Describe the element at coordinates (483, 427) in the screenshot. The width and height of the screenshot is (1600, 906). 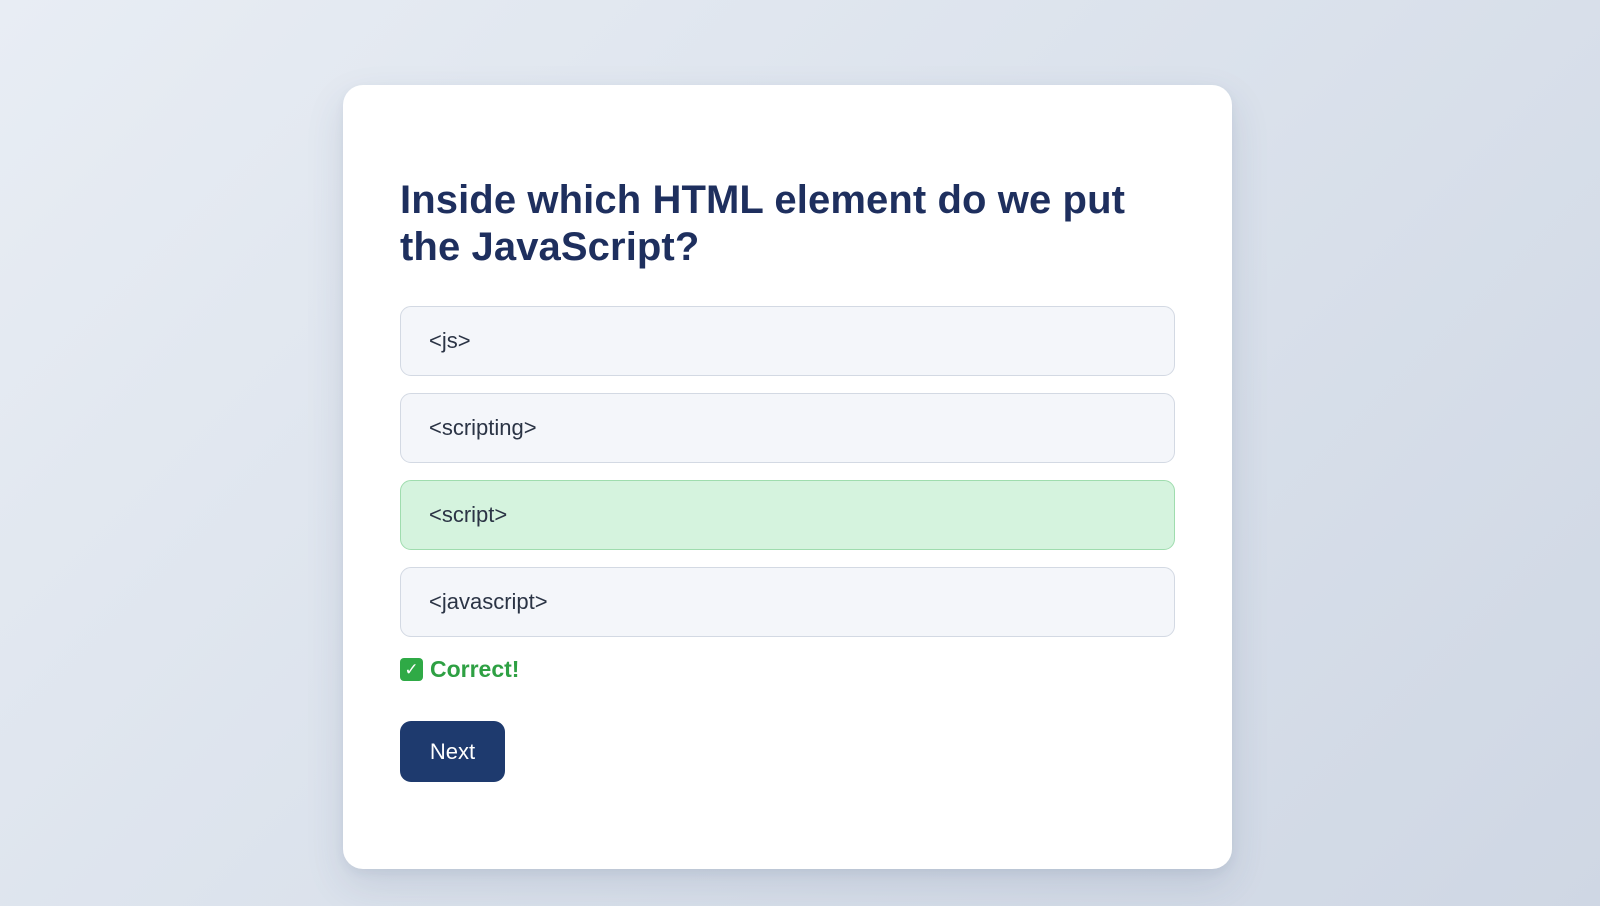
I see `answer-option-label: <scripting>` at that location.